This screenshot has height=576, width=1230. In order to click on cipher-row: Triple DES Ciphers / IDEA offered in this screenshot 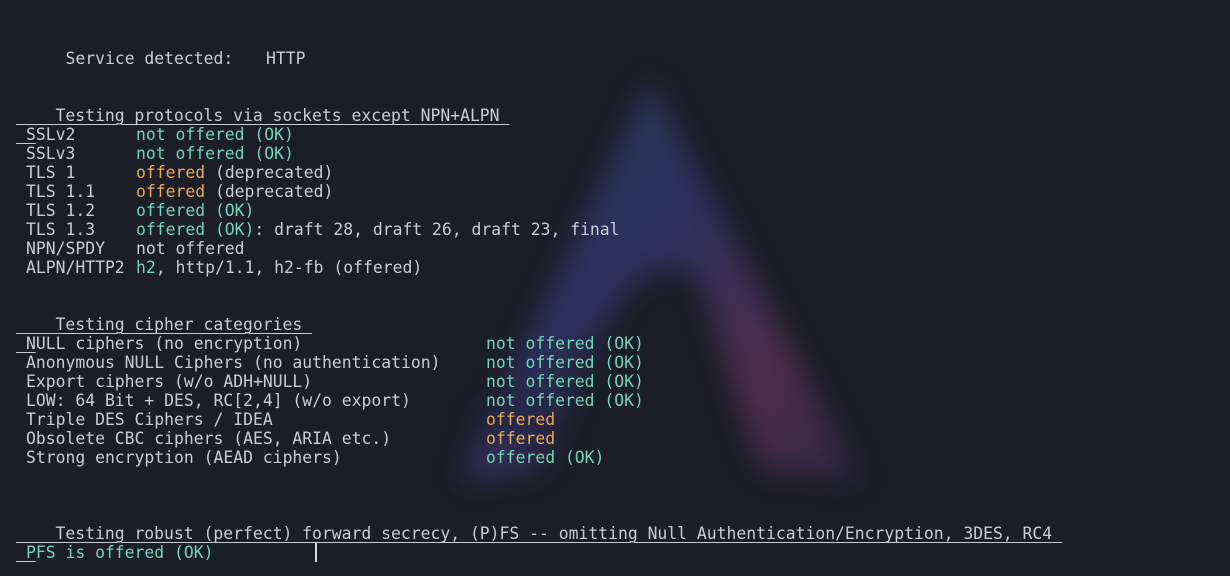, I will do `click(290, 419)`.